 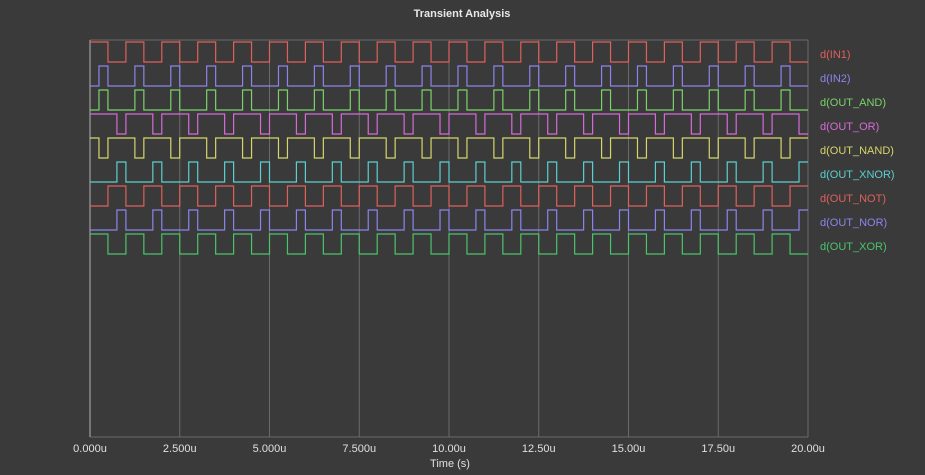 I want to click on trace-d-out-xor-, so click(x=449, y=244).